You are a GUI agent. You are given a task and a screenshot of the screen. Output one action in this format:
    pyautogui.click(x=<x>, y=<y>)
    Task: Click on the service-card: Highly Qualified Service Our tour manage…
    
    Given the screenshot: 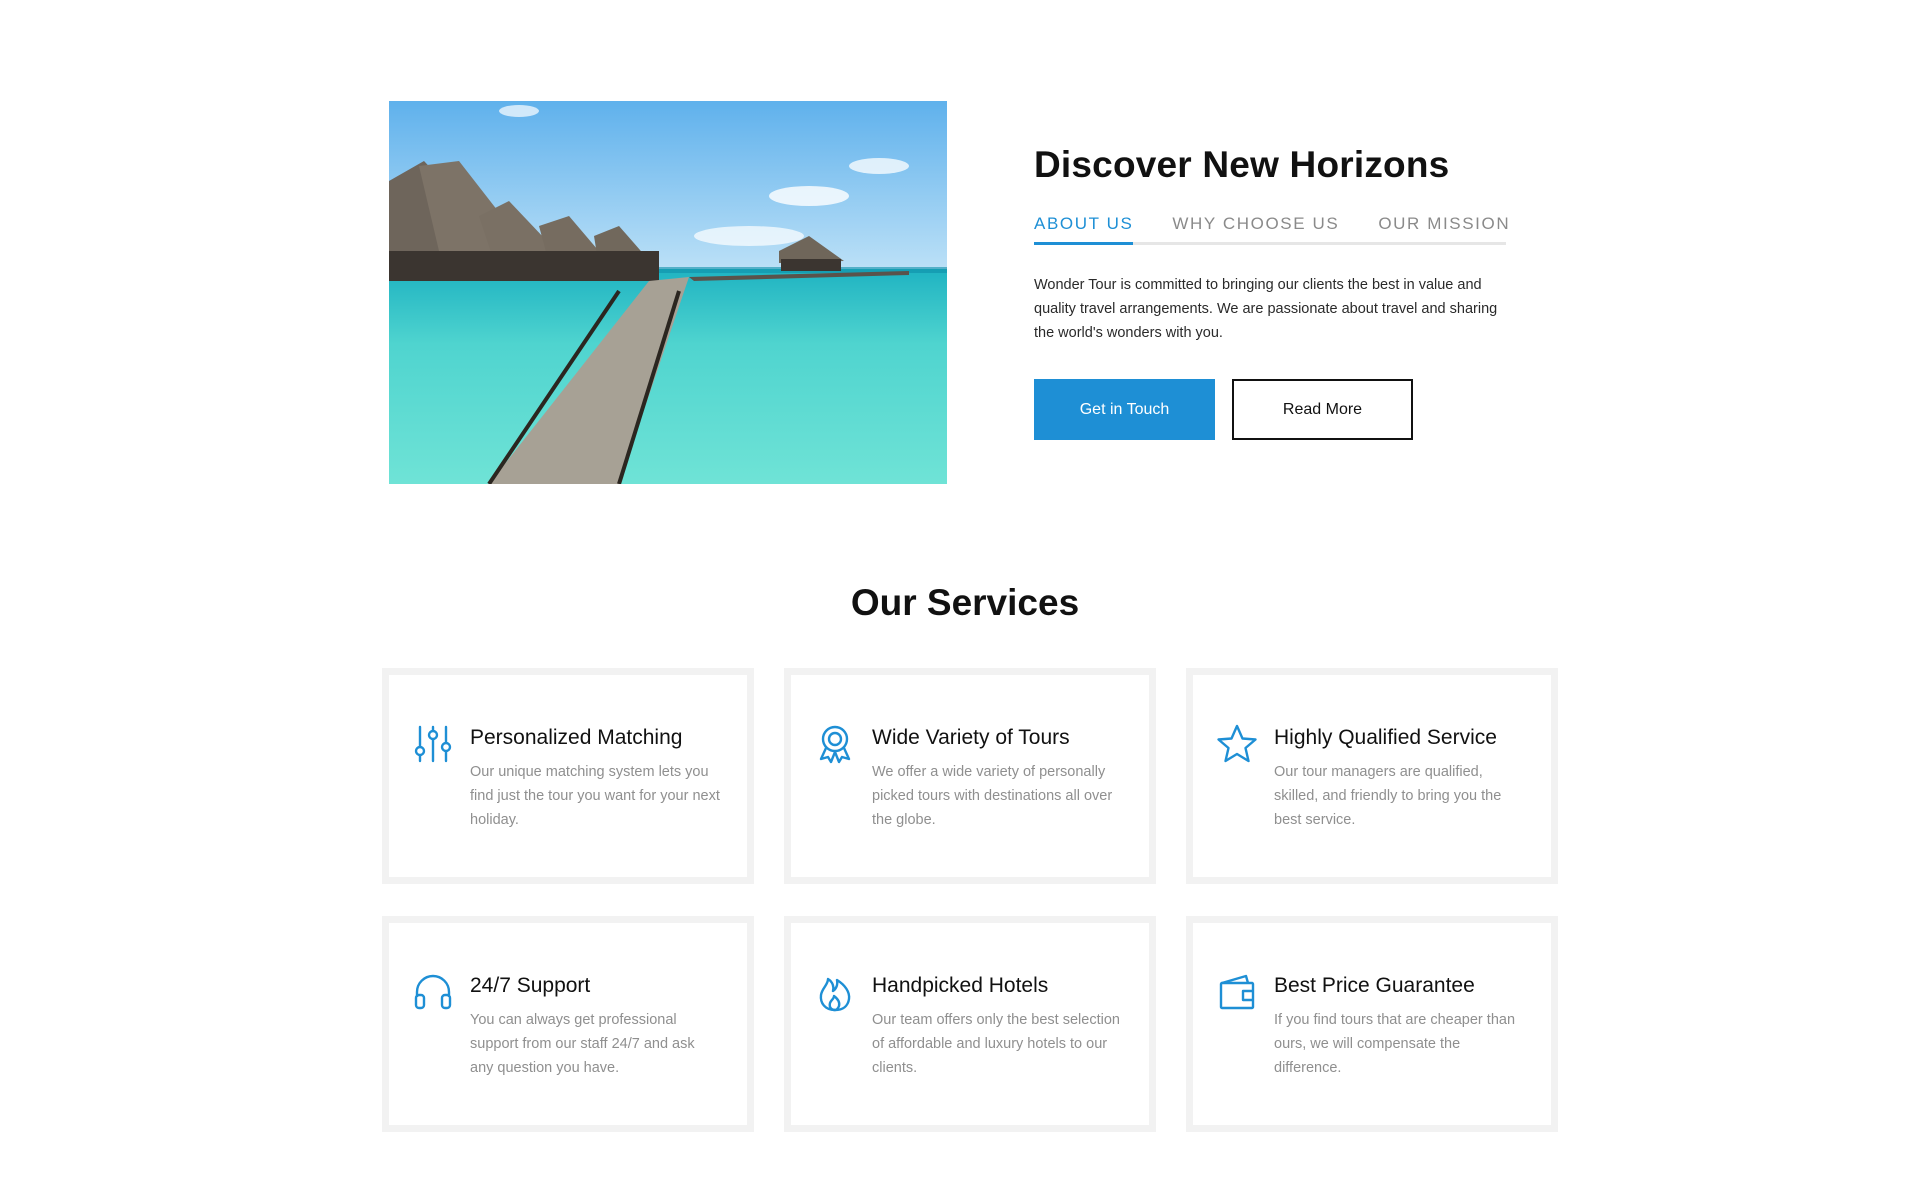 What is the action you would take?
    pyautogui.click(x=1372, y=776)
    